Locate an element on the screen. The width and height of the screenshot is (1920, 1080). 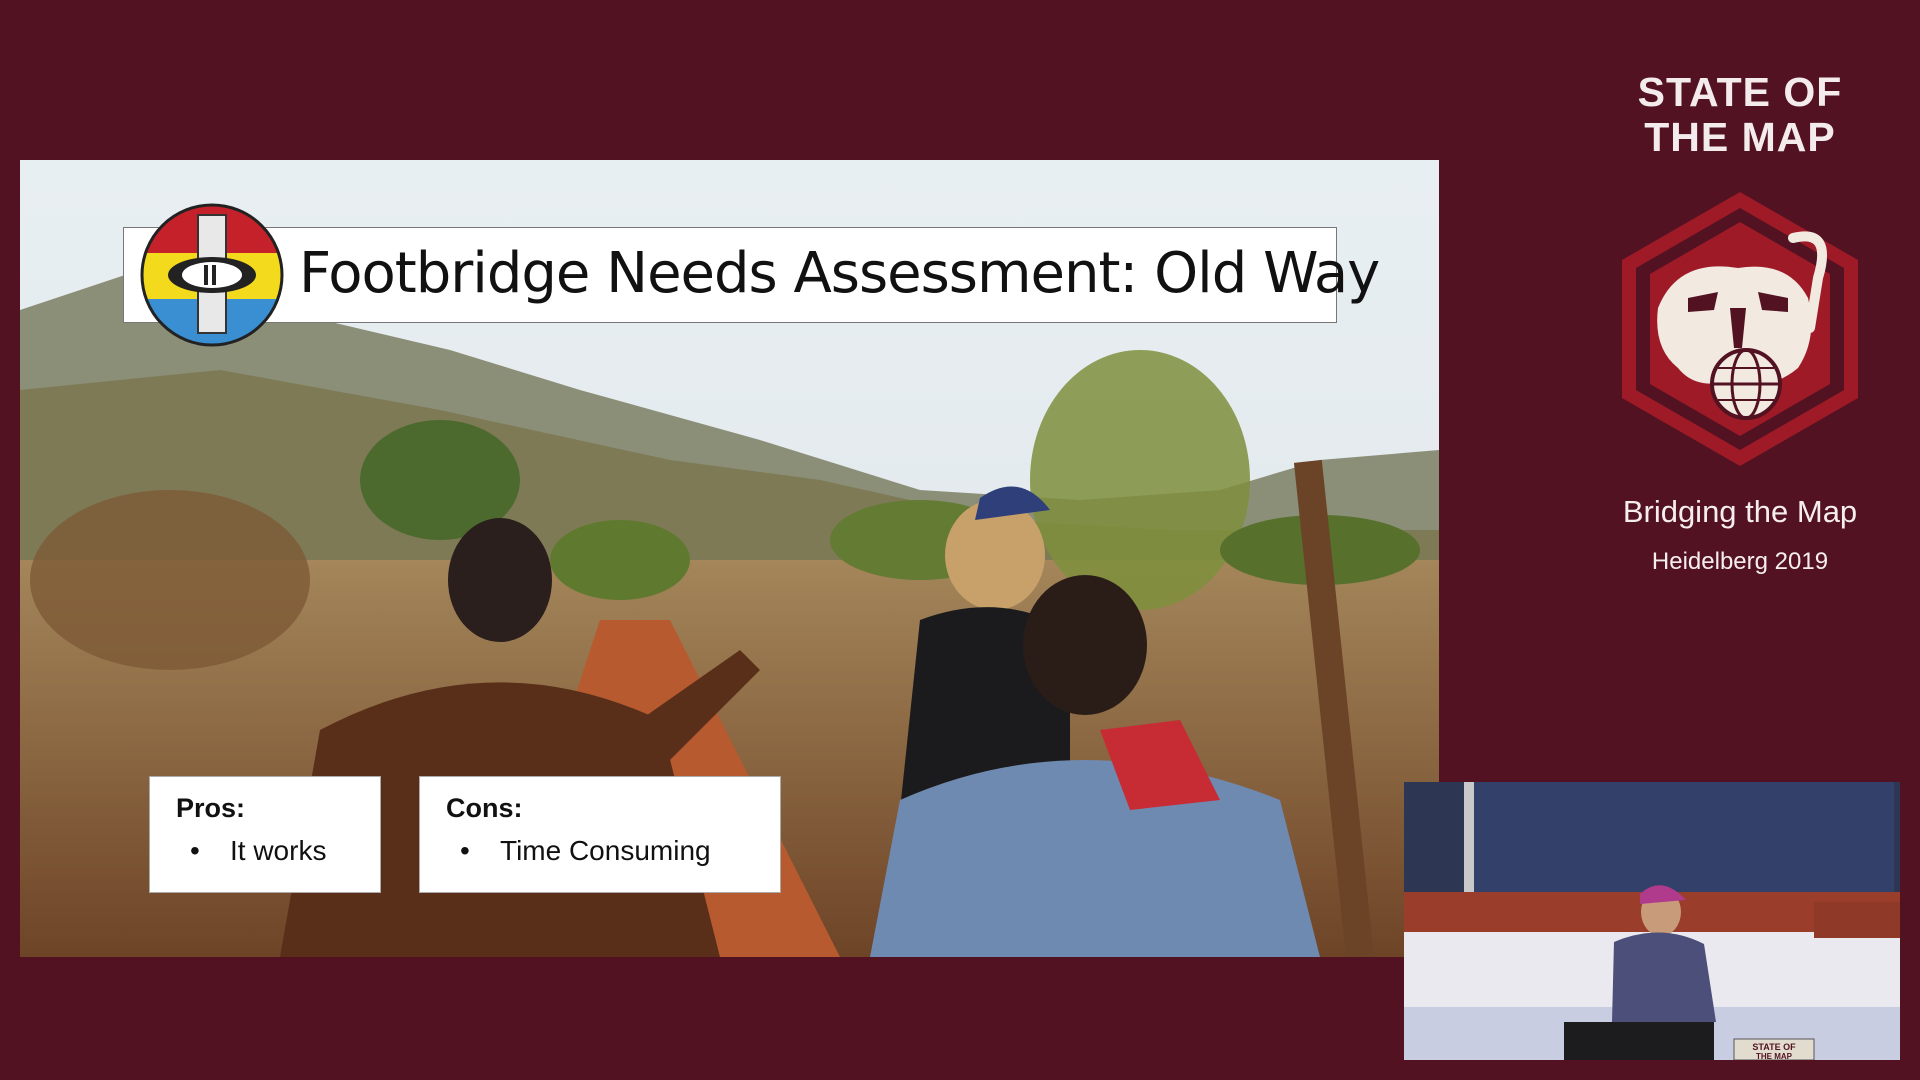
conference-title-line2: THE MAP is located at coordinates (1740, 137).